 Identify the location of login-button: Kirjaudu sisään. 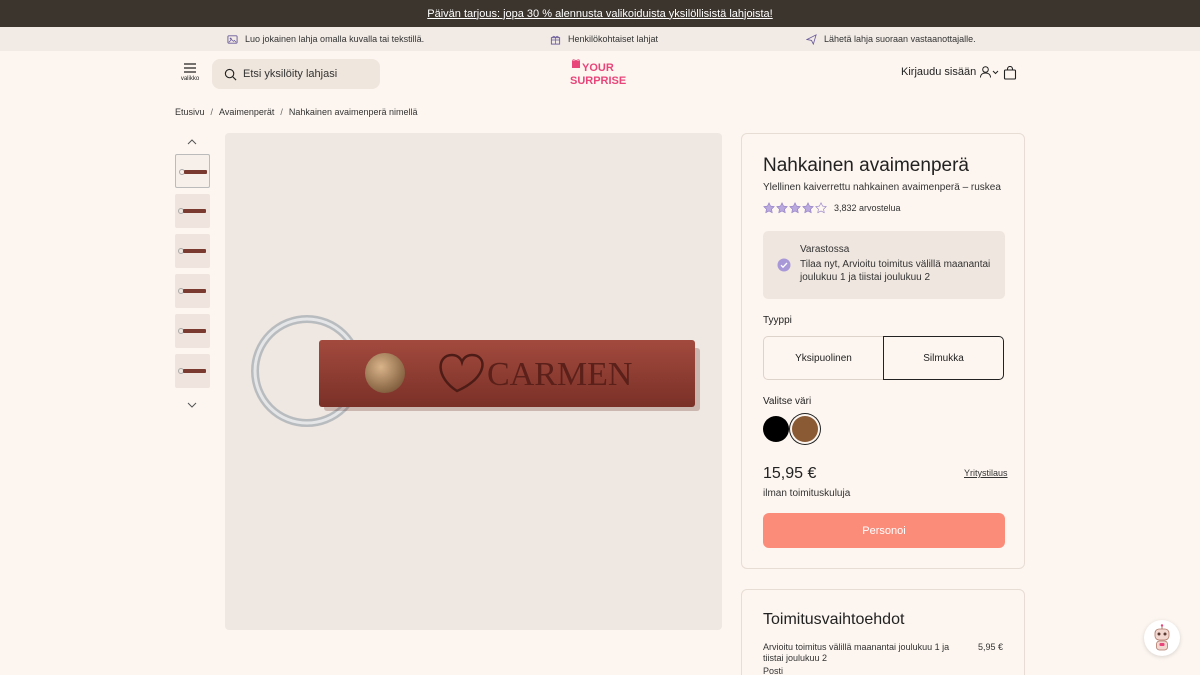
(950, 72).